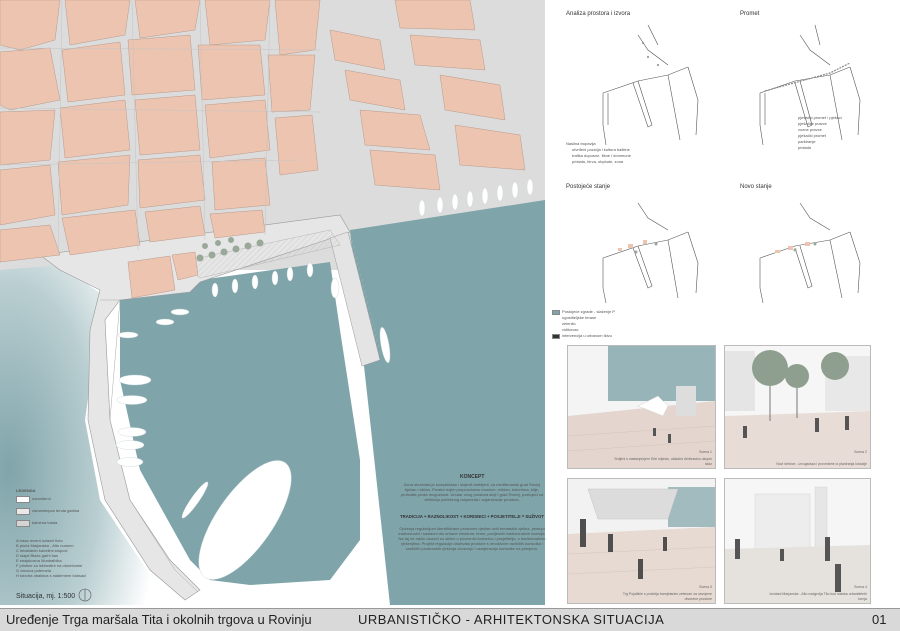 The height and width of the screenshot is (631, 900). I want to click on diagram-legend-item: pješačke pravce, so click(812, 123).